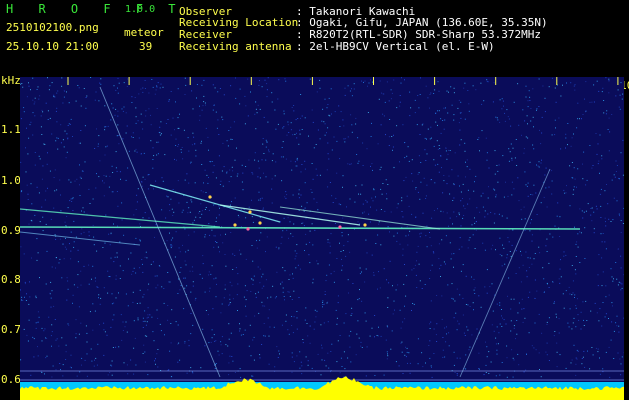 This screenshot has width=629, height=400. I want to click on y-tick-label: 1.1, so click(11, 129).